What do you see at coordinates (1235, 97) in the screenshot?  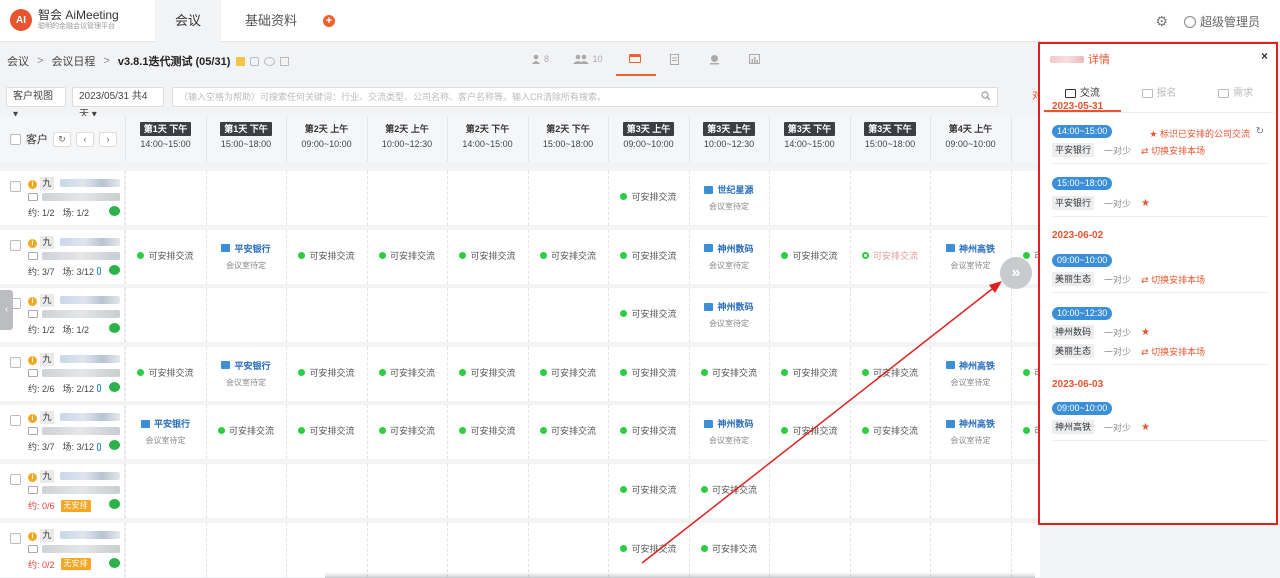 I see `panel-tab-demand: 需求` at bounding box center [1235, 97].